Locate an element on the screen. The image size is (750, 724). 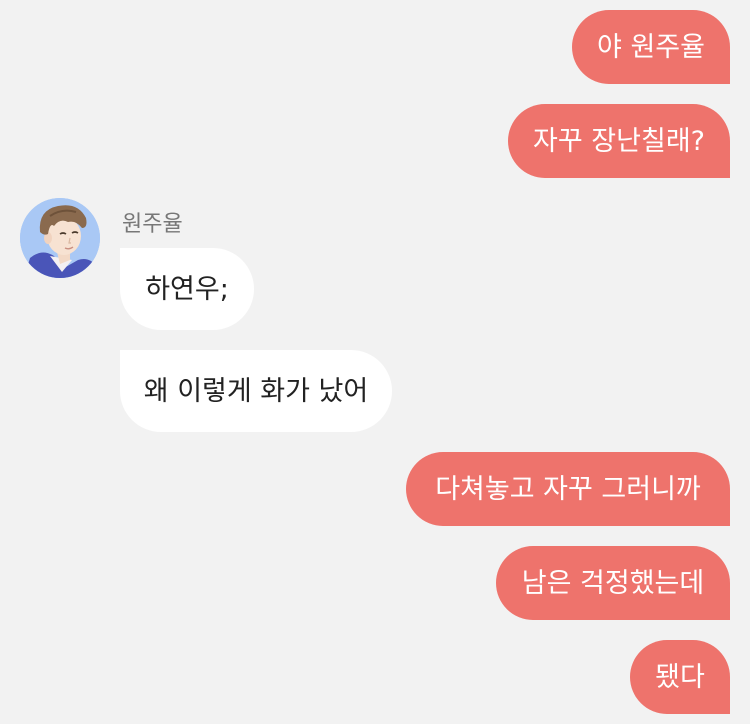
sender-name: 원주율 is located at coordinates (152, 224).